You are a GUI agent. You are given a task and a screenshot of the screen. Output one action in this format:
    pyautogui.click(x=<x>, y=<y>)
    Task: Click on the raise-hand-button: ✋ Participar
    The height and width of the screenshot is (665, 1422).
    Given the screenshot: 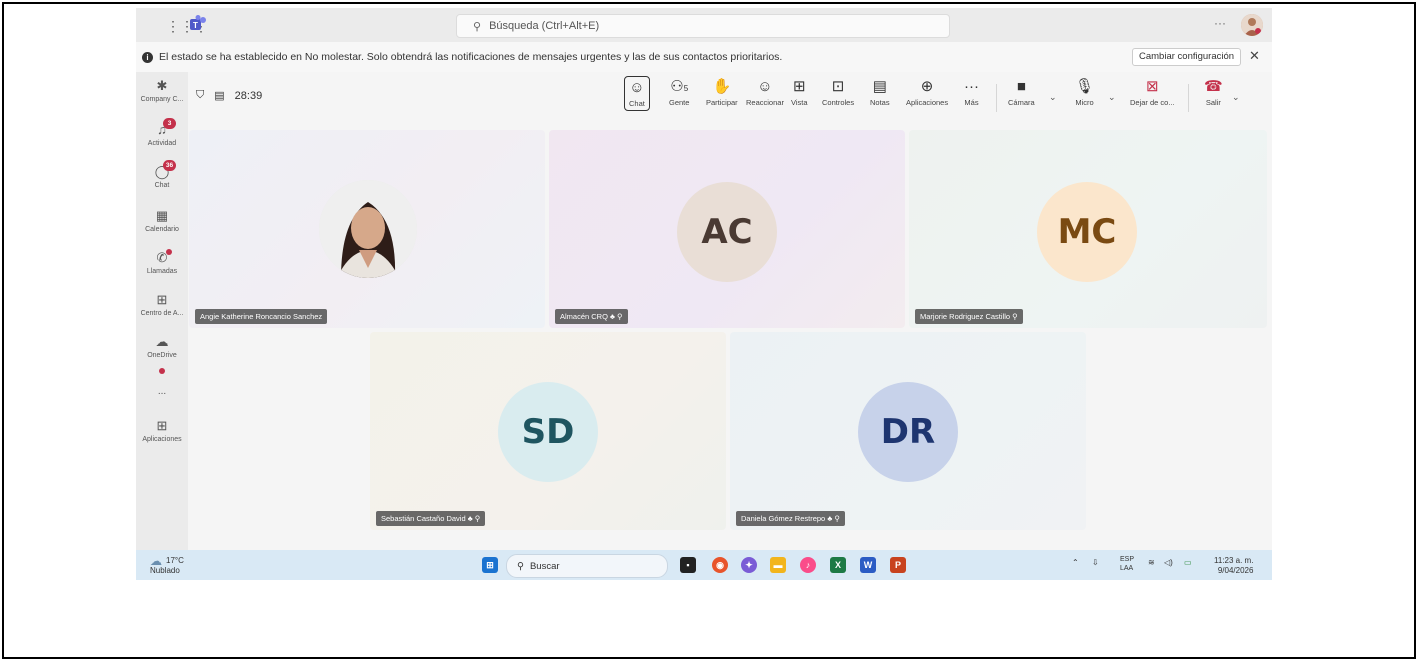 What is the action you would take?
    pyautogui.click(x=722, y=92)
    